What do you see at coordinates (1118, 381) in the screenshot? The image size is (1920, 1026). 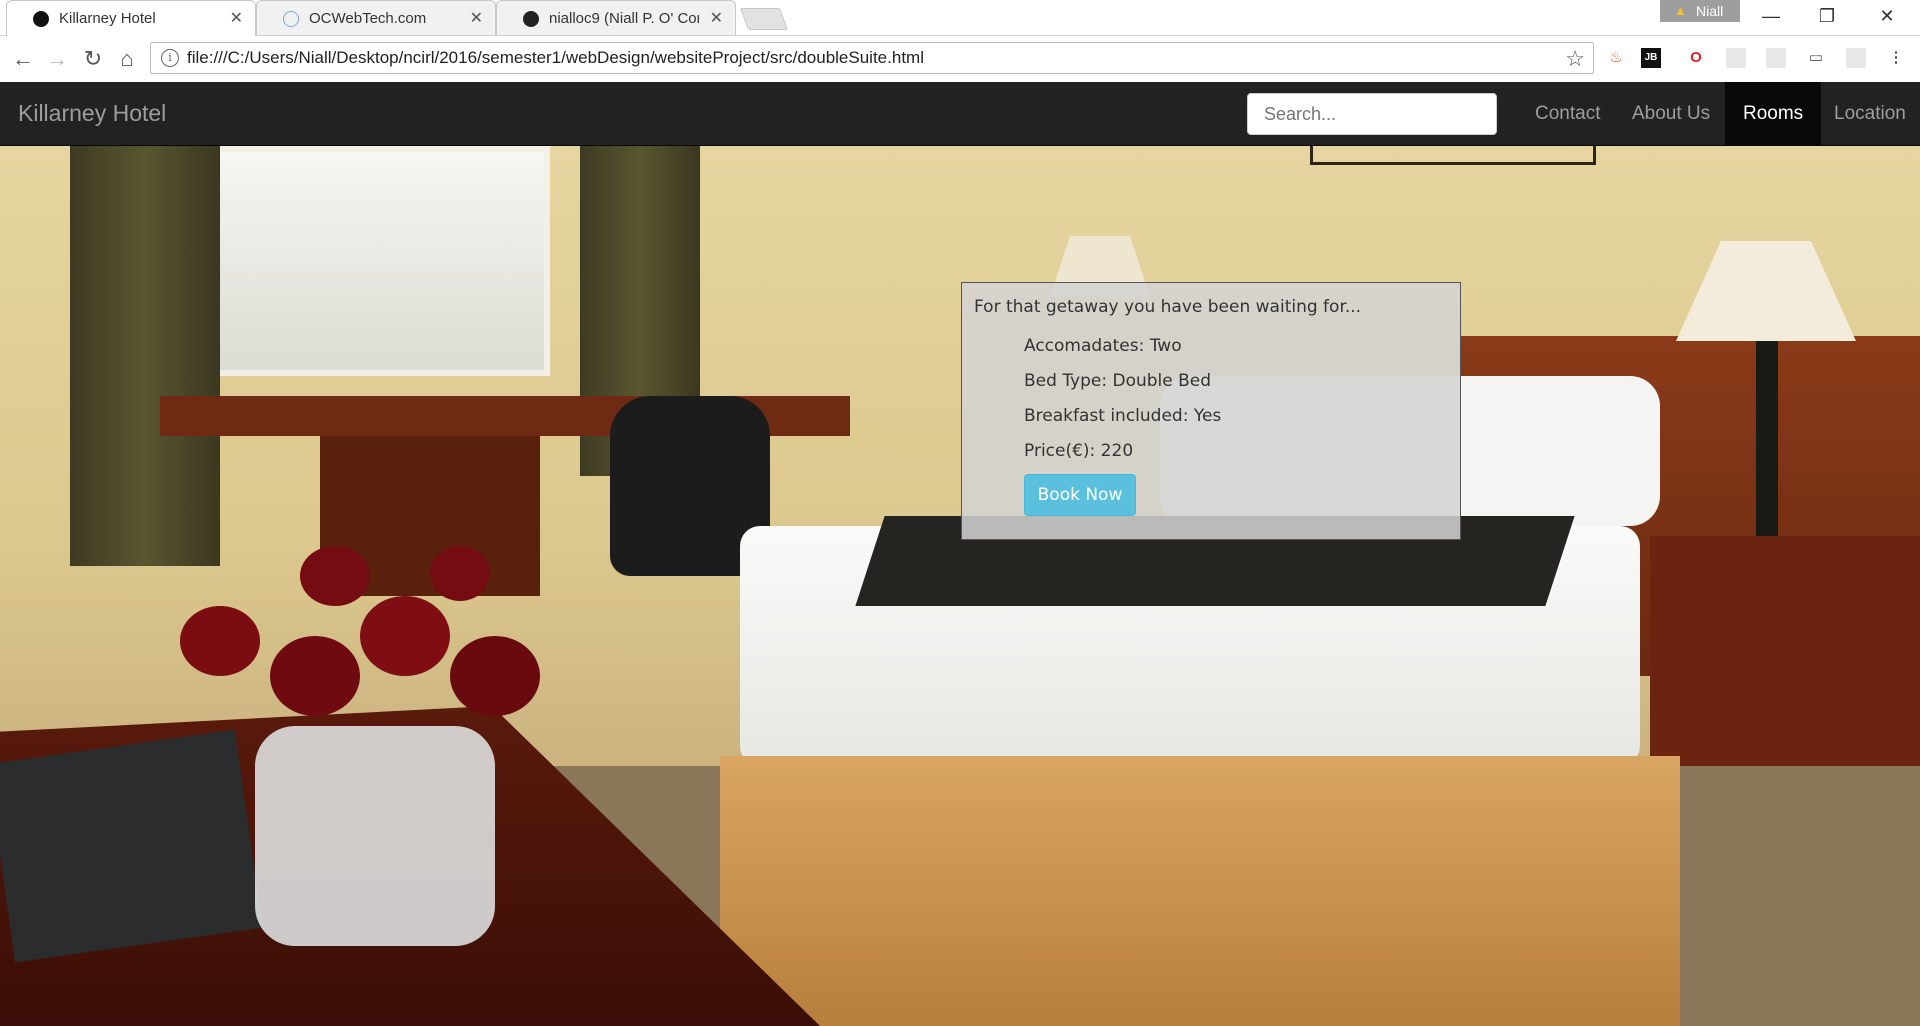 I see `room-bed-type: Bed Type: Double Bed` at bounding box center [1118, 381].